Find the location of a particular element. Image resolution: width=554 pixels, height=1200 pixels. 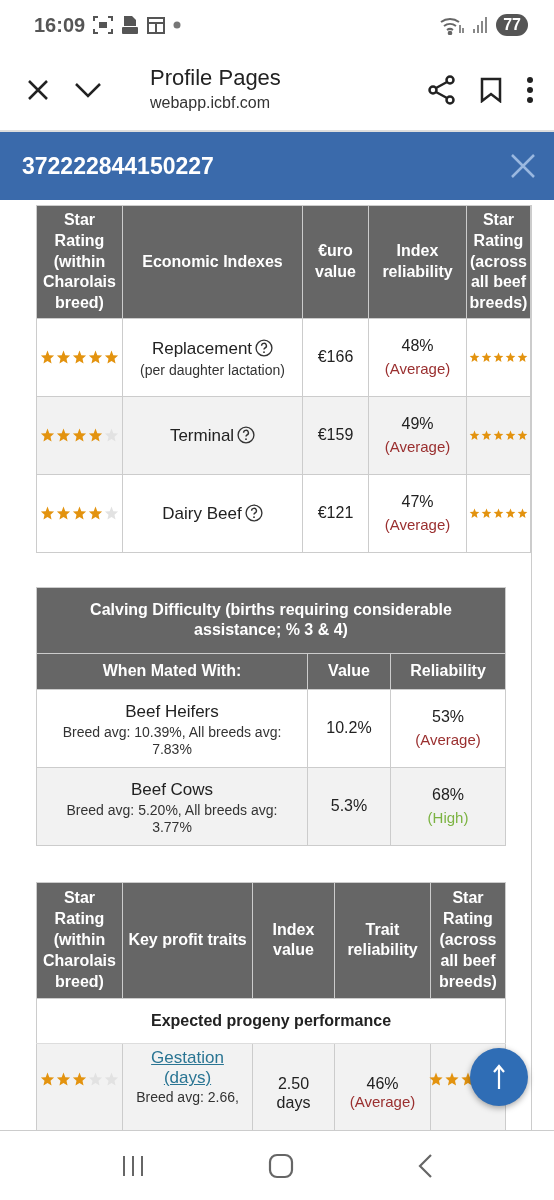

breed-average-note: Breed avg: 10.39%, All breeds avg: 7.83% is located at coordinates (172, 741).